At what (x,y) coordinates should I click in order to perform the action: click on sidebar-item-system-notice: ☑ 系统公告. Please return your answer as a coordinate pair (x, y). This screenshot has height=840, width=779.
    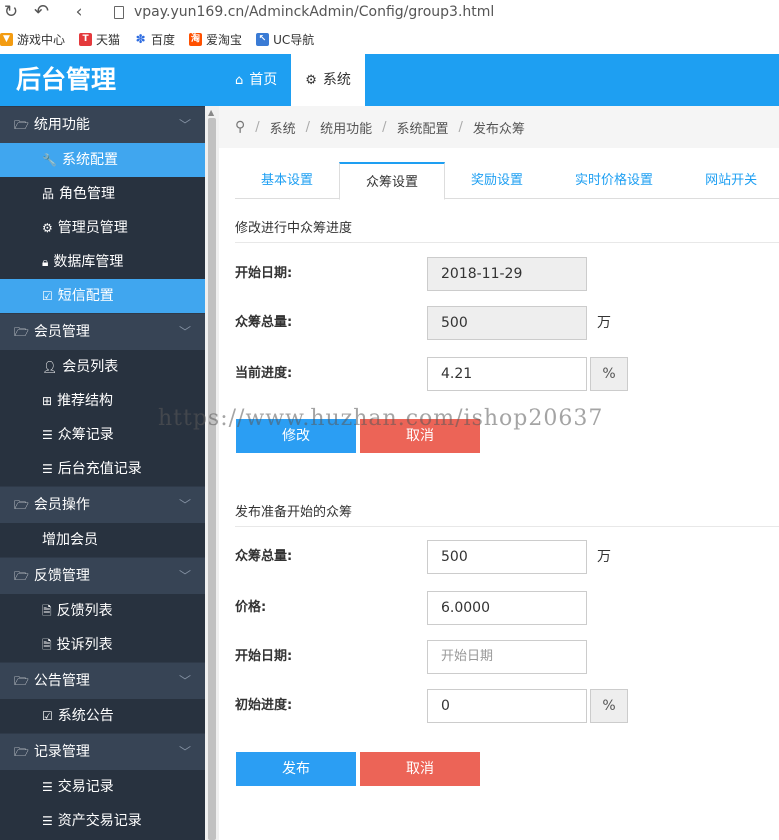
    Looking at the image, I should click on (102, 716).